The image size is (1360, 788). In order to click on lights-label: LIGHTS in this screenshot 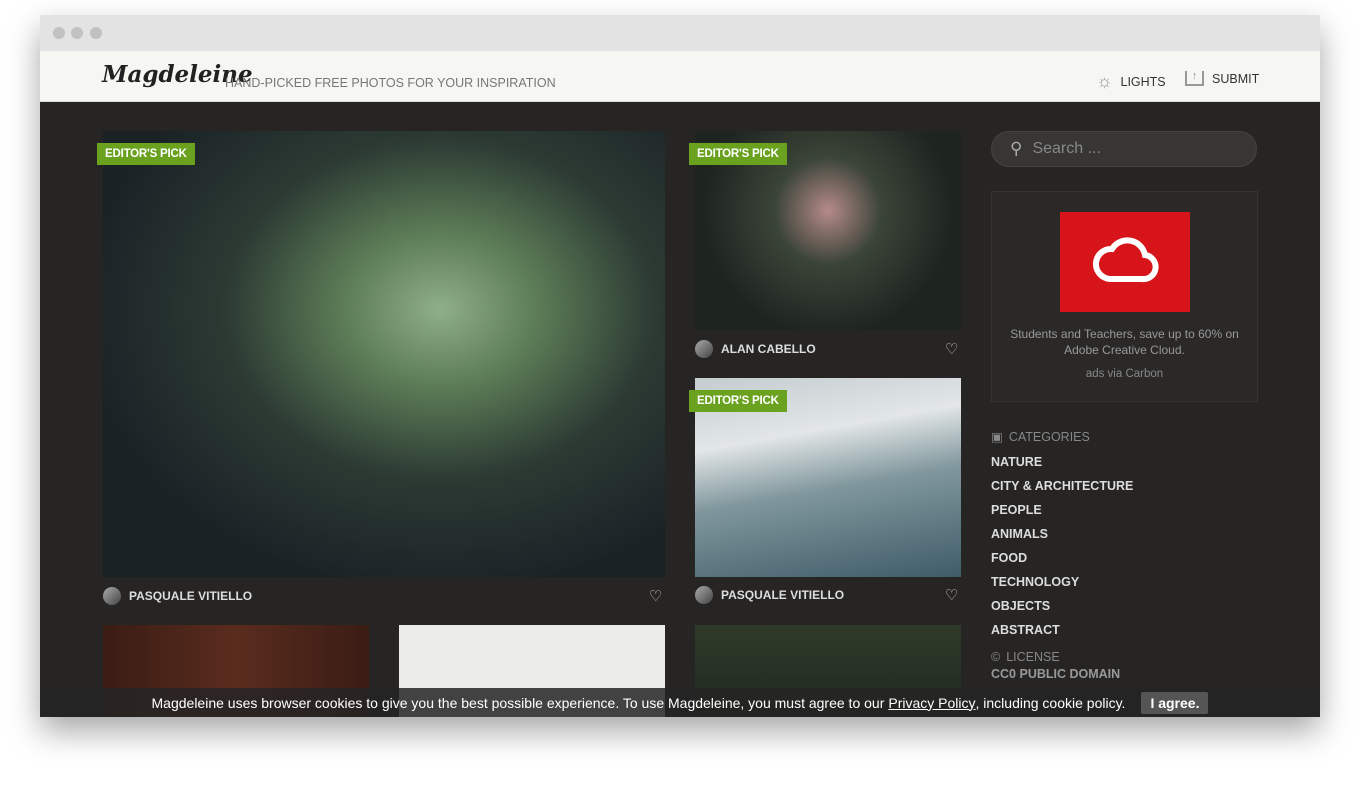, I will do `click(1143, 81)`.